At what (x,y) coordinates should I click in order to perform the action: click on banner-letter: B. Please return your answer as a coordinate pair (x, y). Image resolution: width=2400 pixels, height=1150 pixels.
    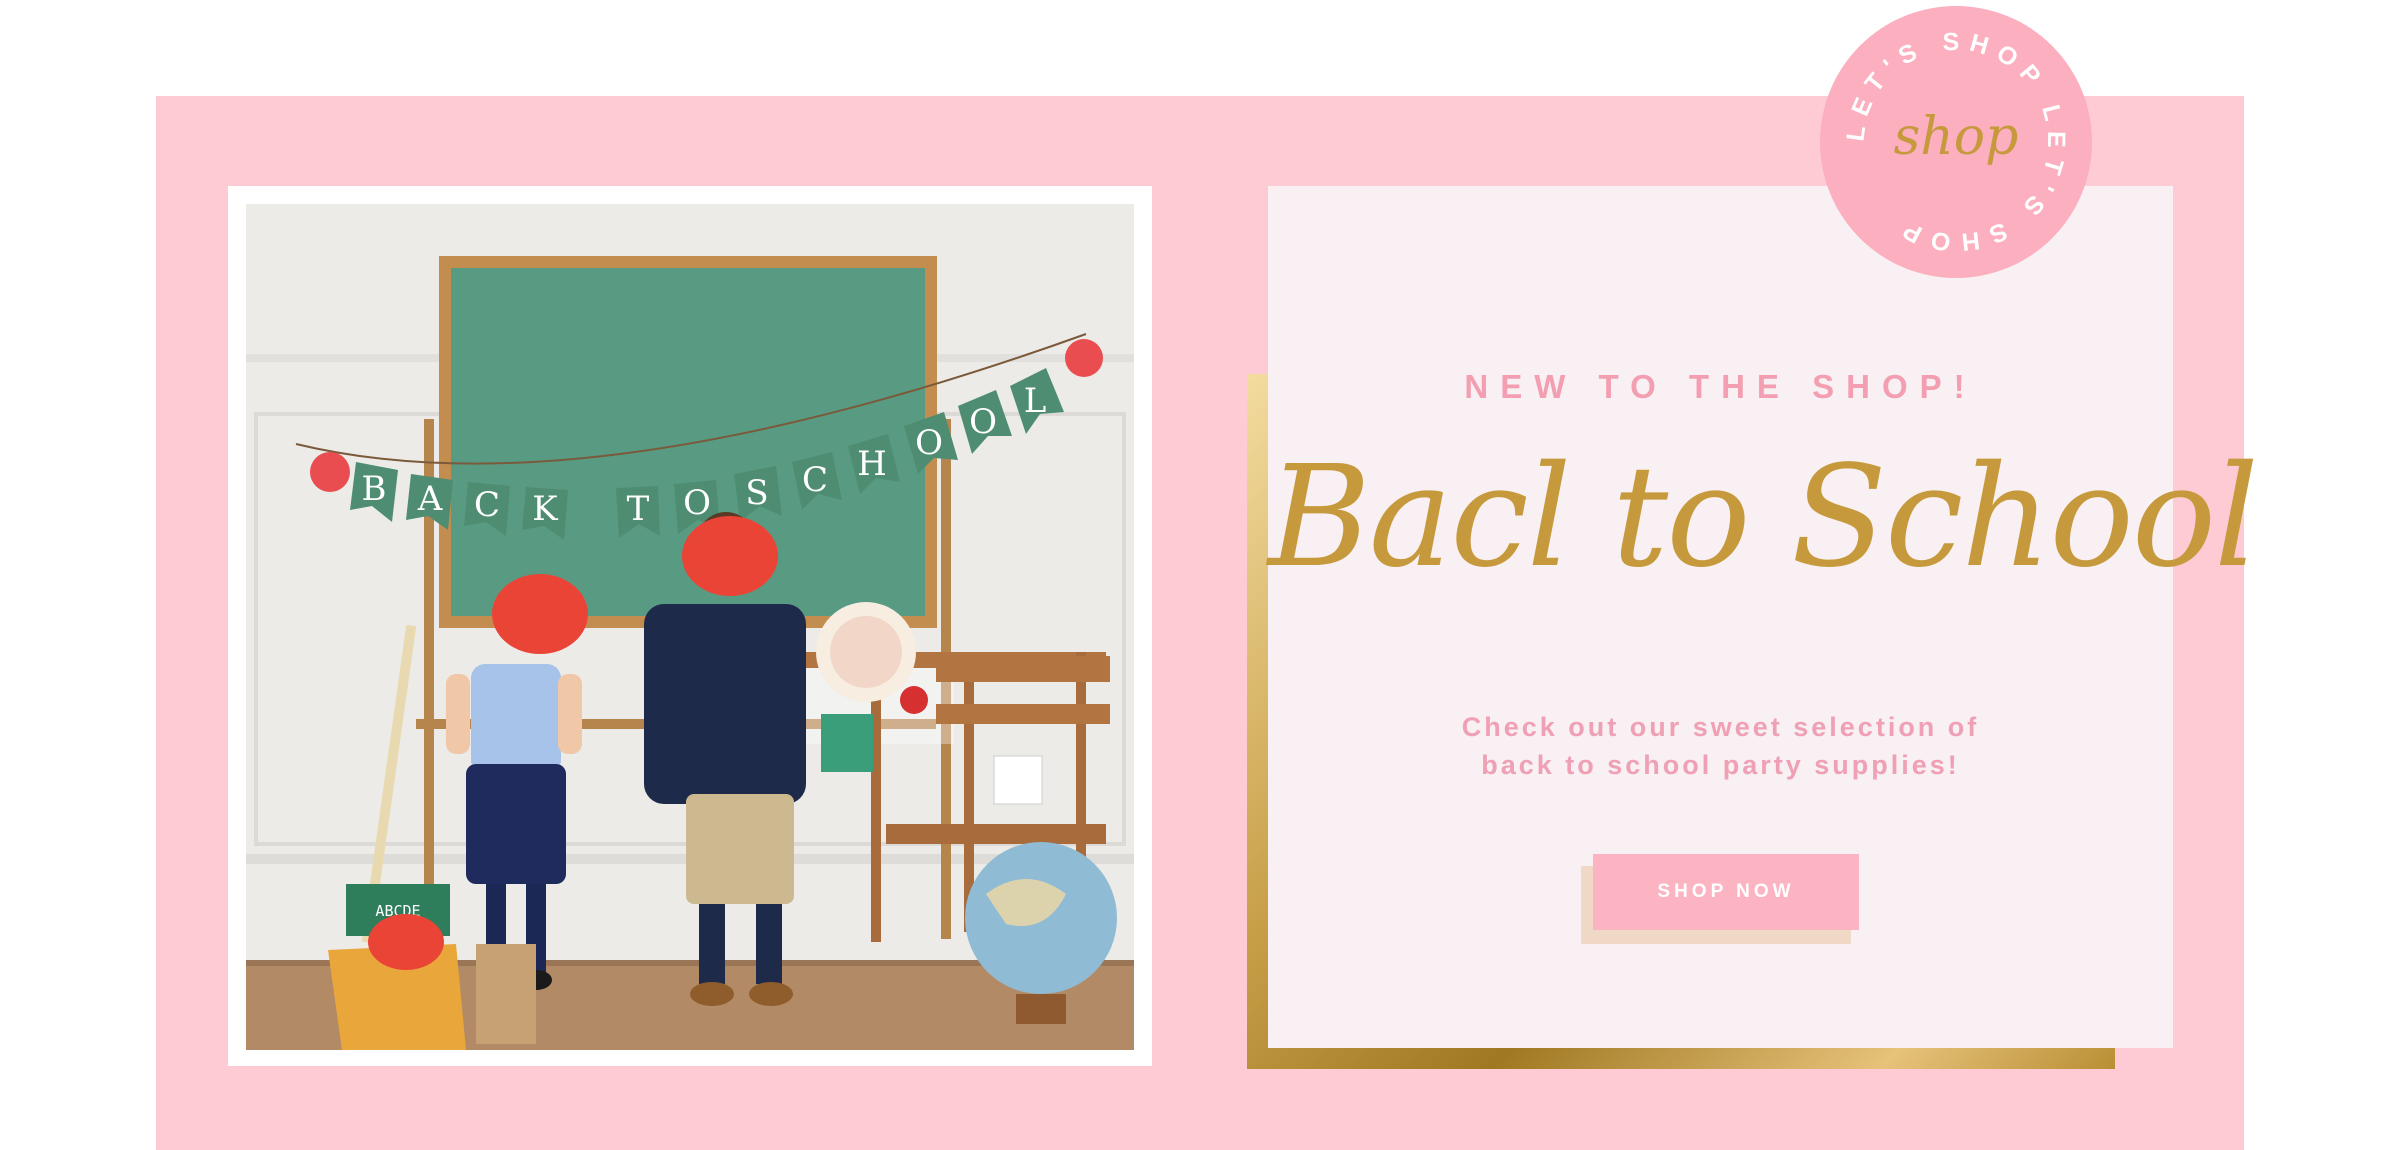
    Looking at the image, I should click on (374, 489).